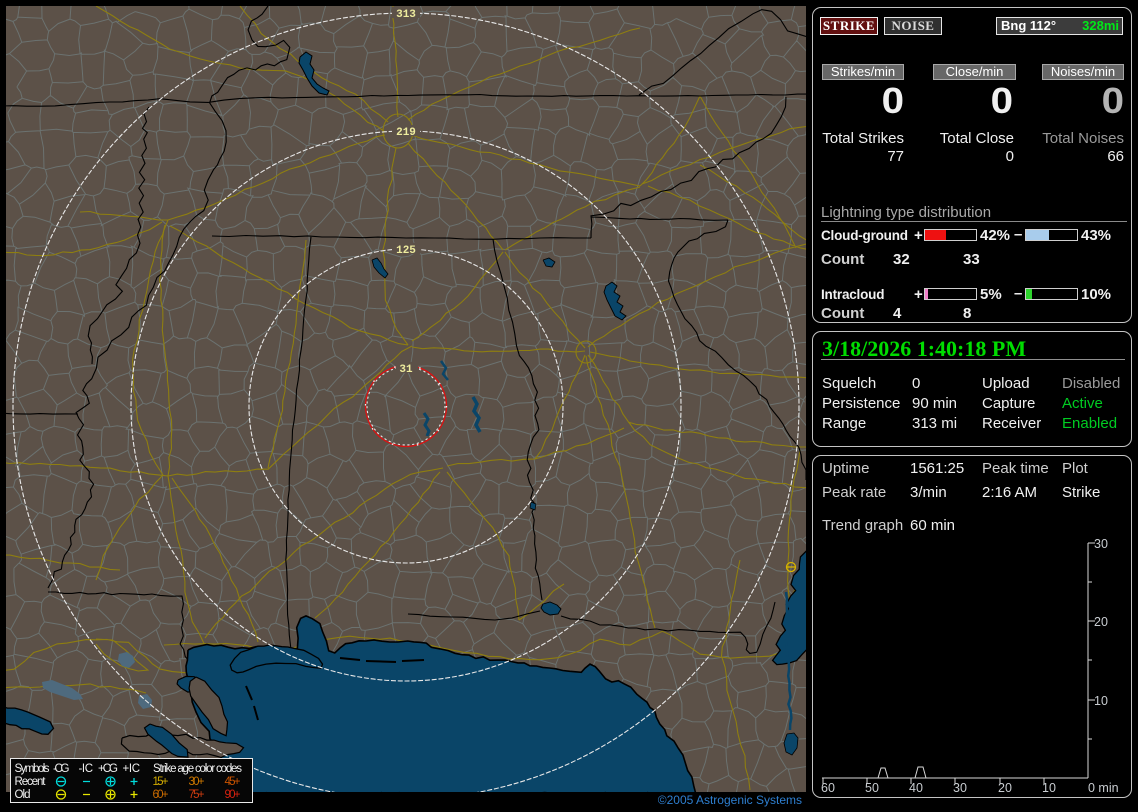 The height and width of the screenshot is (812, 1138). Describe the element at coordinates (23, 795) in the screenshot. I see `svg-text: Old` at that location.